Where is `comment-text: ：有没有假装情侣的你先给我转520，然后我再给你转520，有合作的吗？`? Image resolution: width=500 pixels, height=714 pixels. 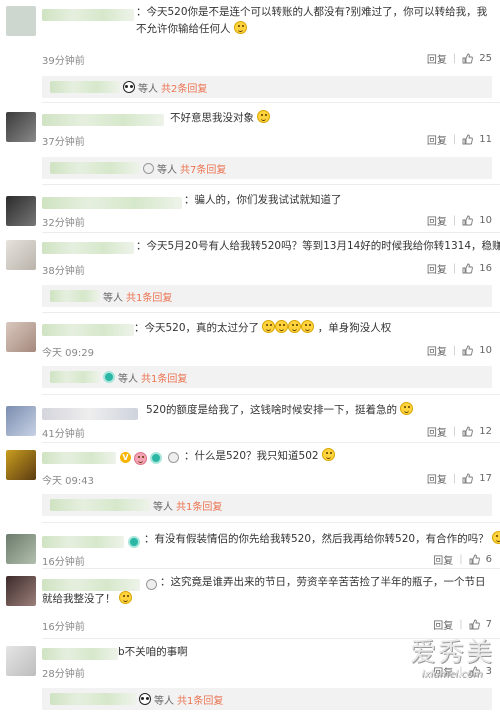 comment-text: ：有没有假装情侣的你先给我转520，然后我再给你转520，有合作的吗？ is located at coordinates (322, 539).